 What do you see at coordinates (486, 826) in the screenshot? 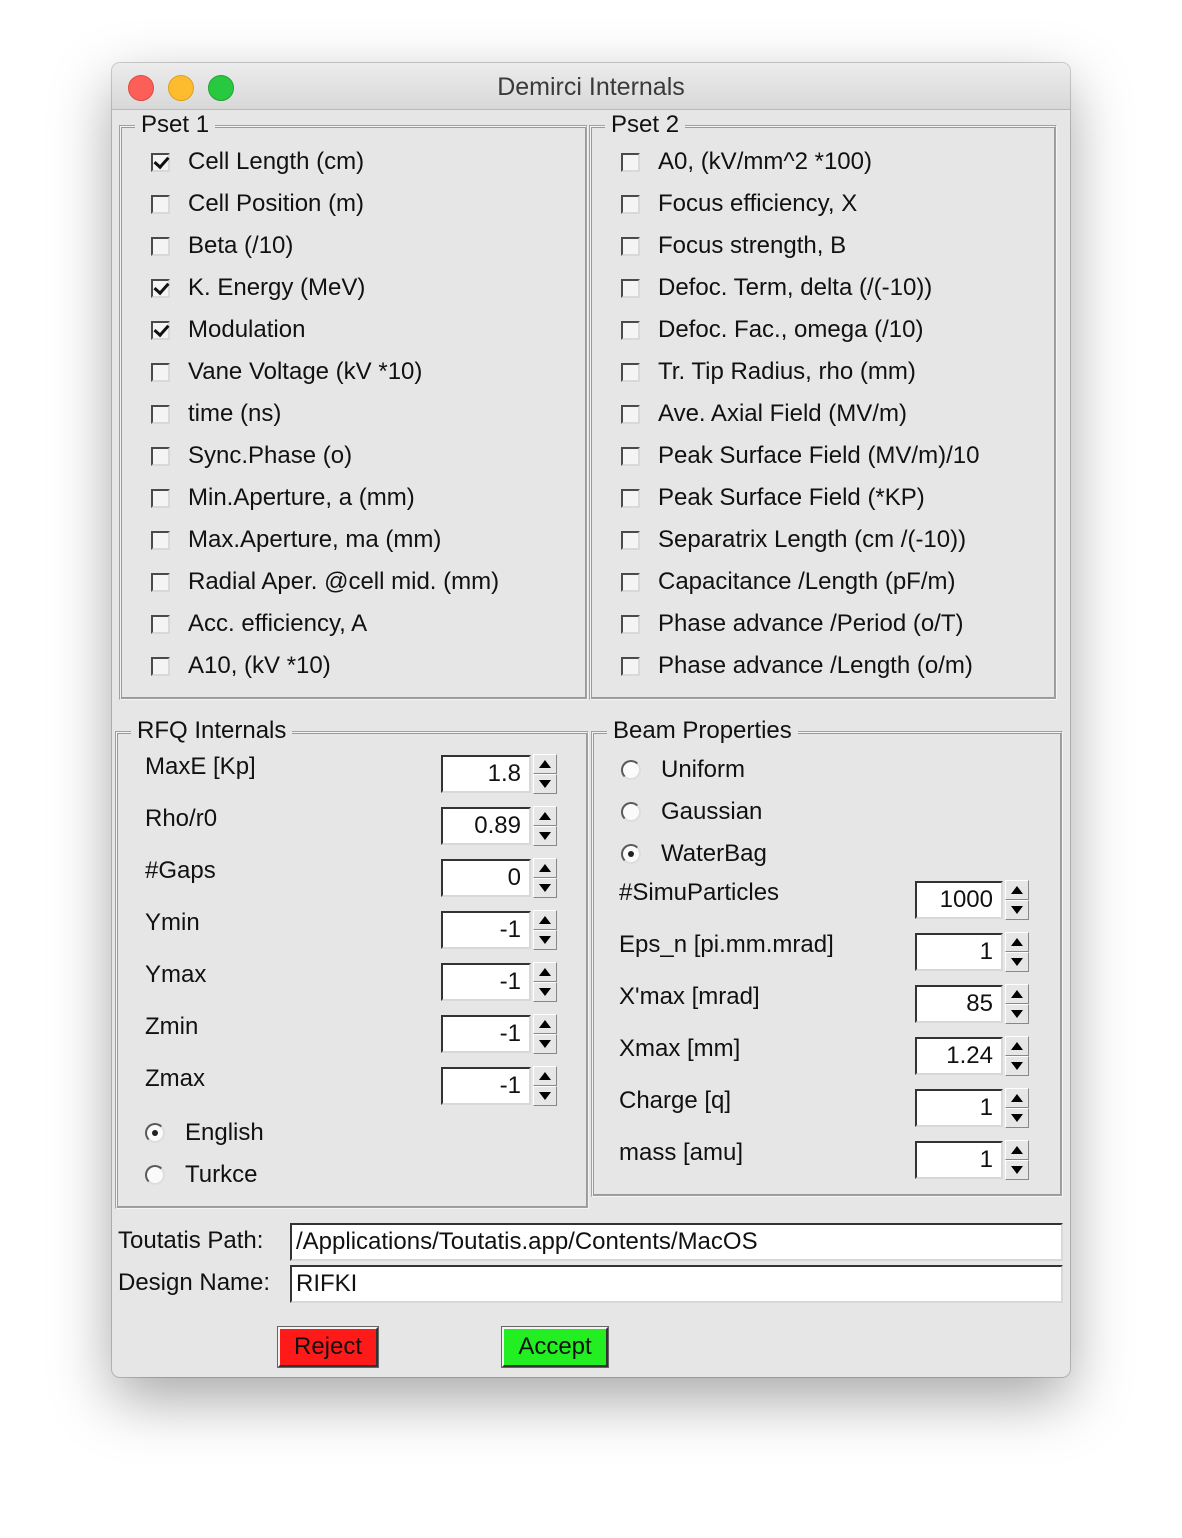
I see `rfq-field-input-rho-r0: 0.89` at bounding box center [486, 826].